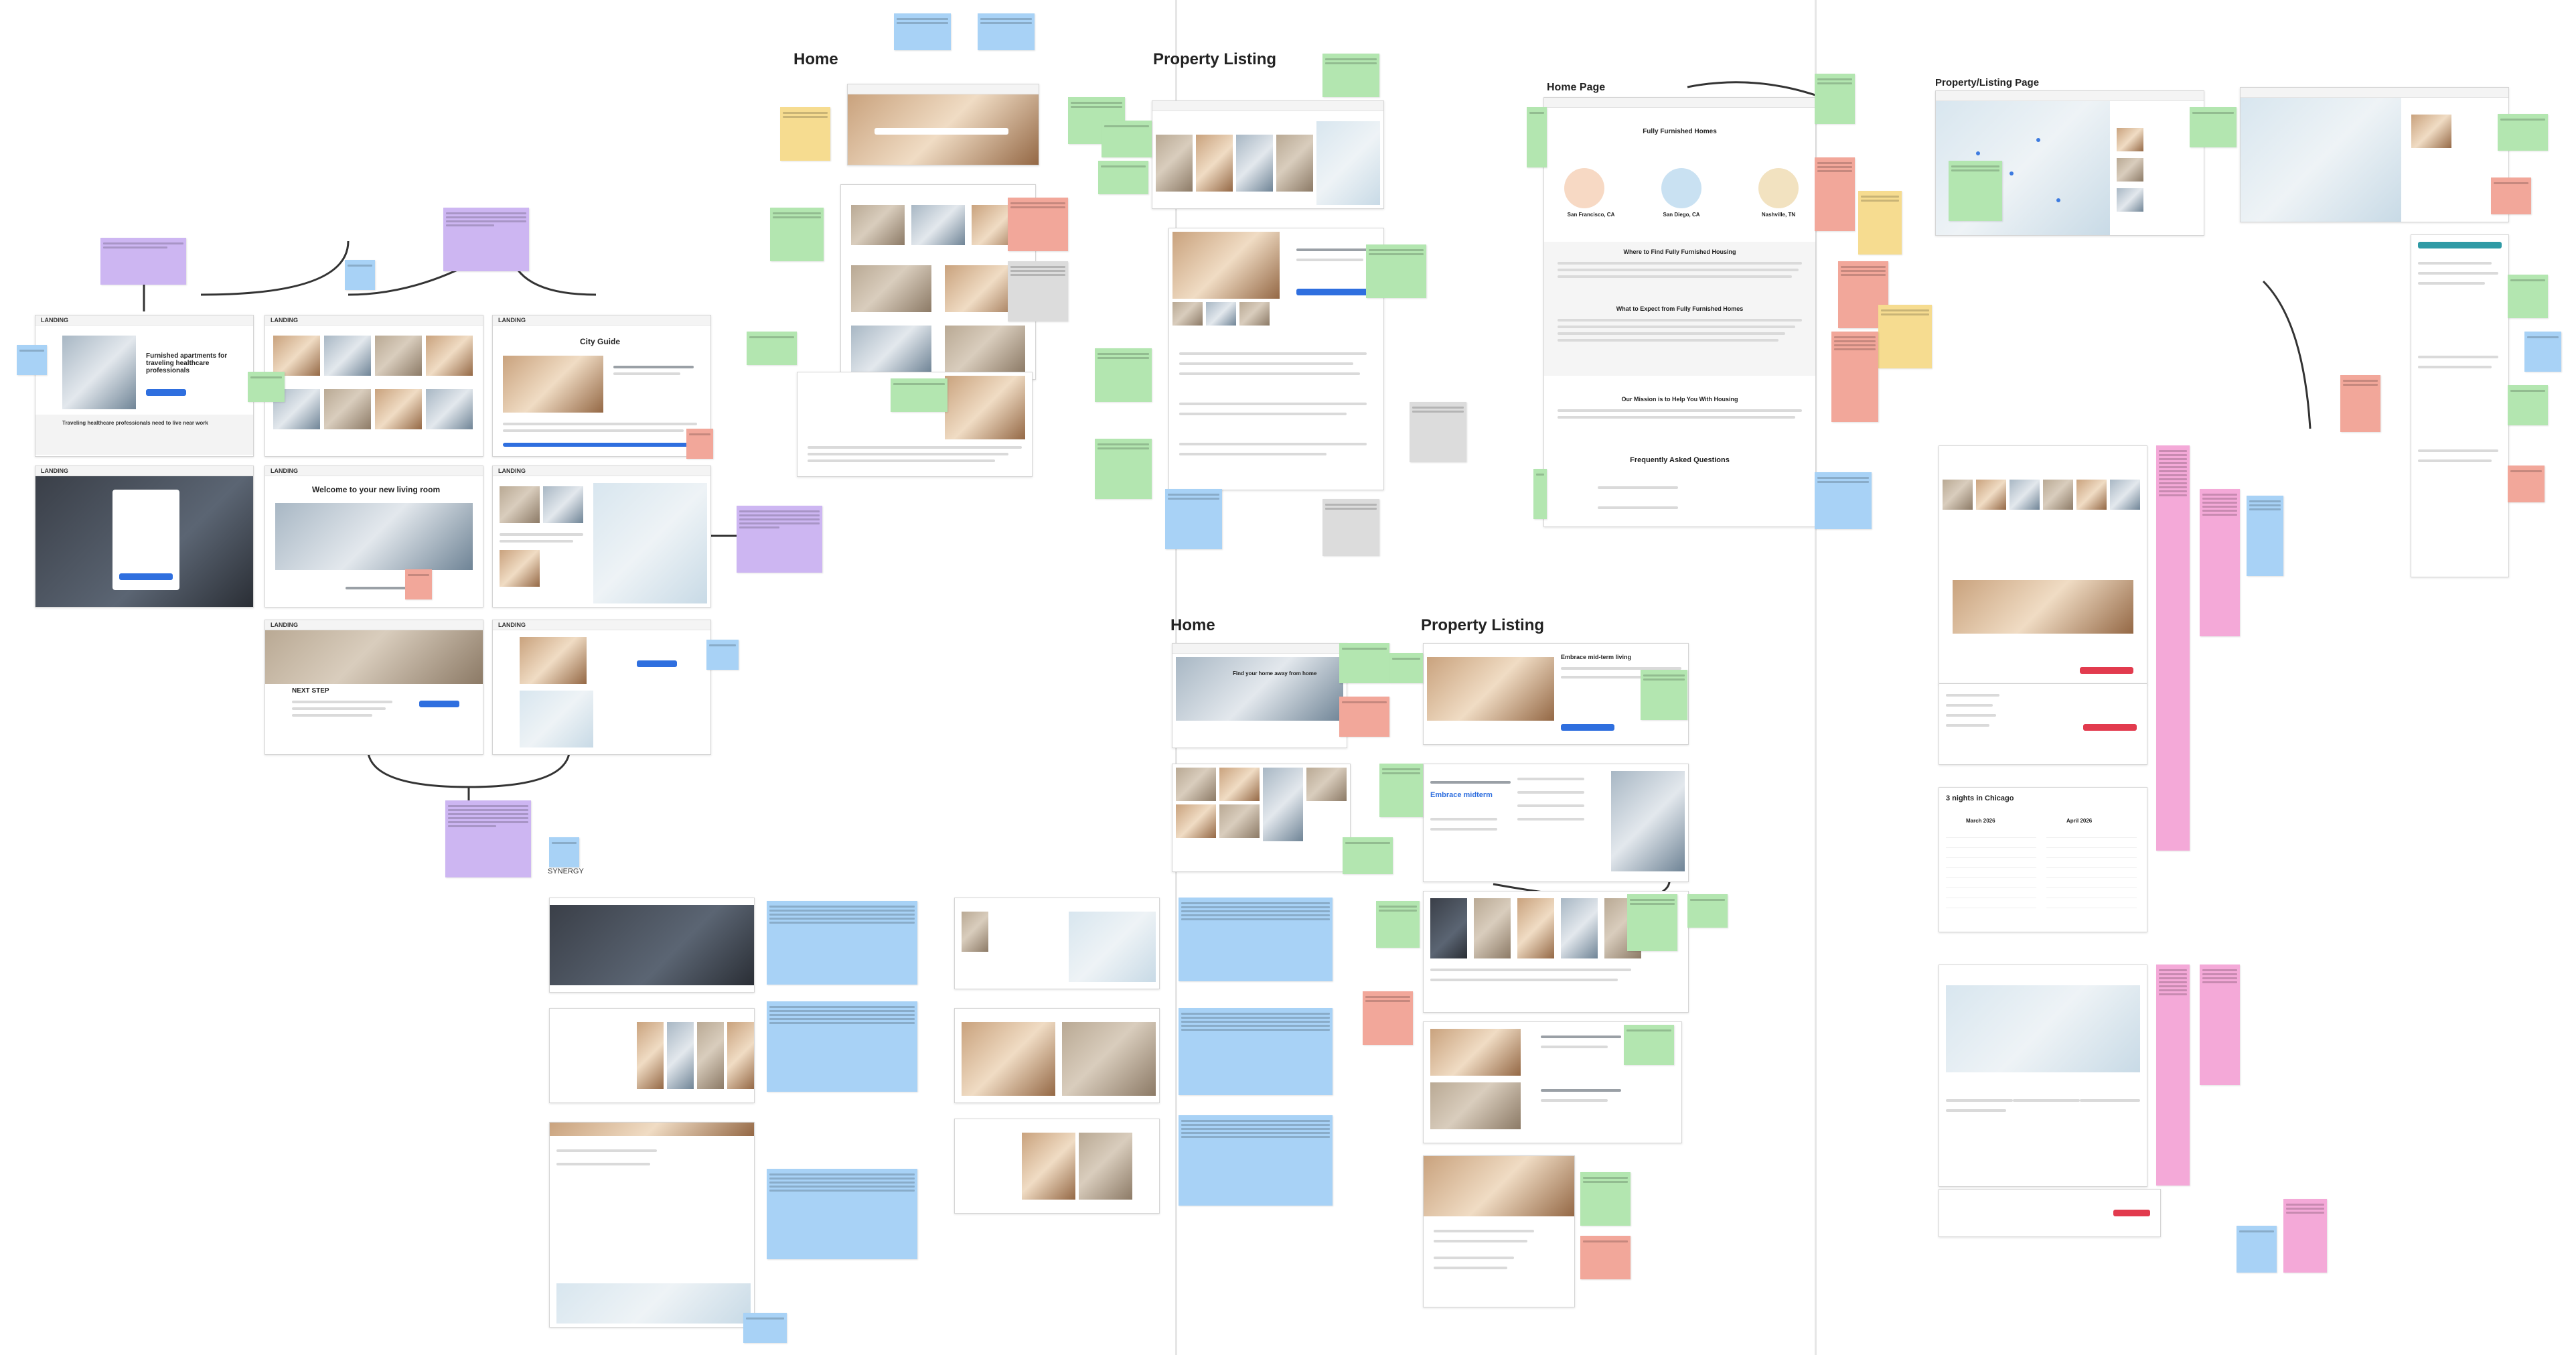  What do you see at coordinates (1259, 695) in the screenshot?
I see `home-b-hero: Find your home away from home` at bounding box center [1259, 695].